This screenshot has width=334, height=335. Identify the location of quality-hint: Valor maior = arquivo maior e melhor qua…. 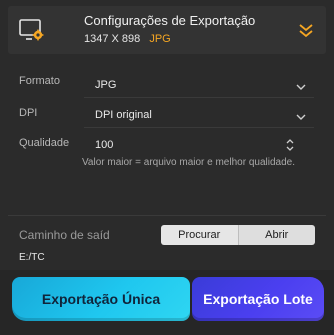
(188, 162).